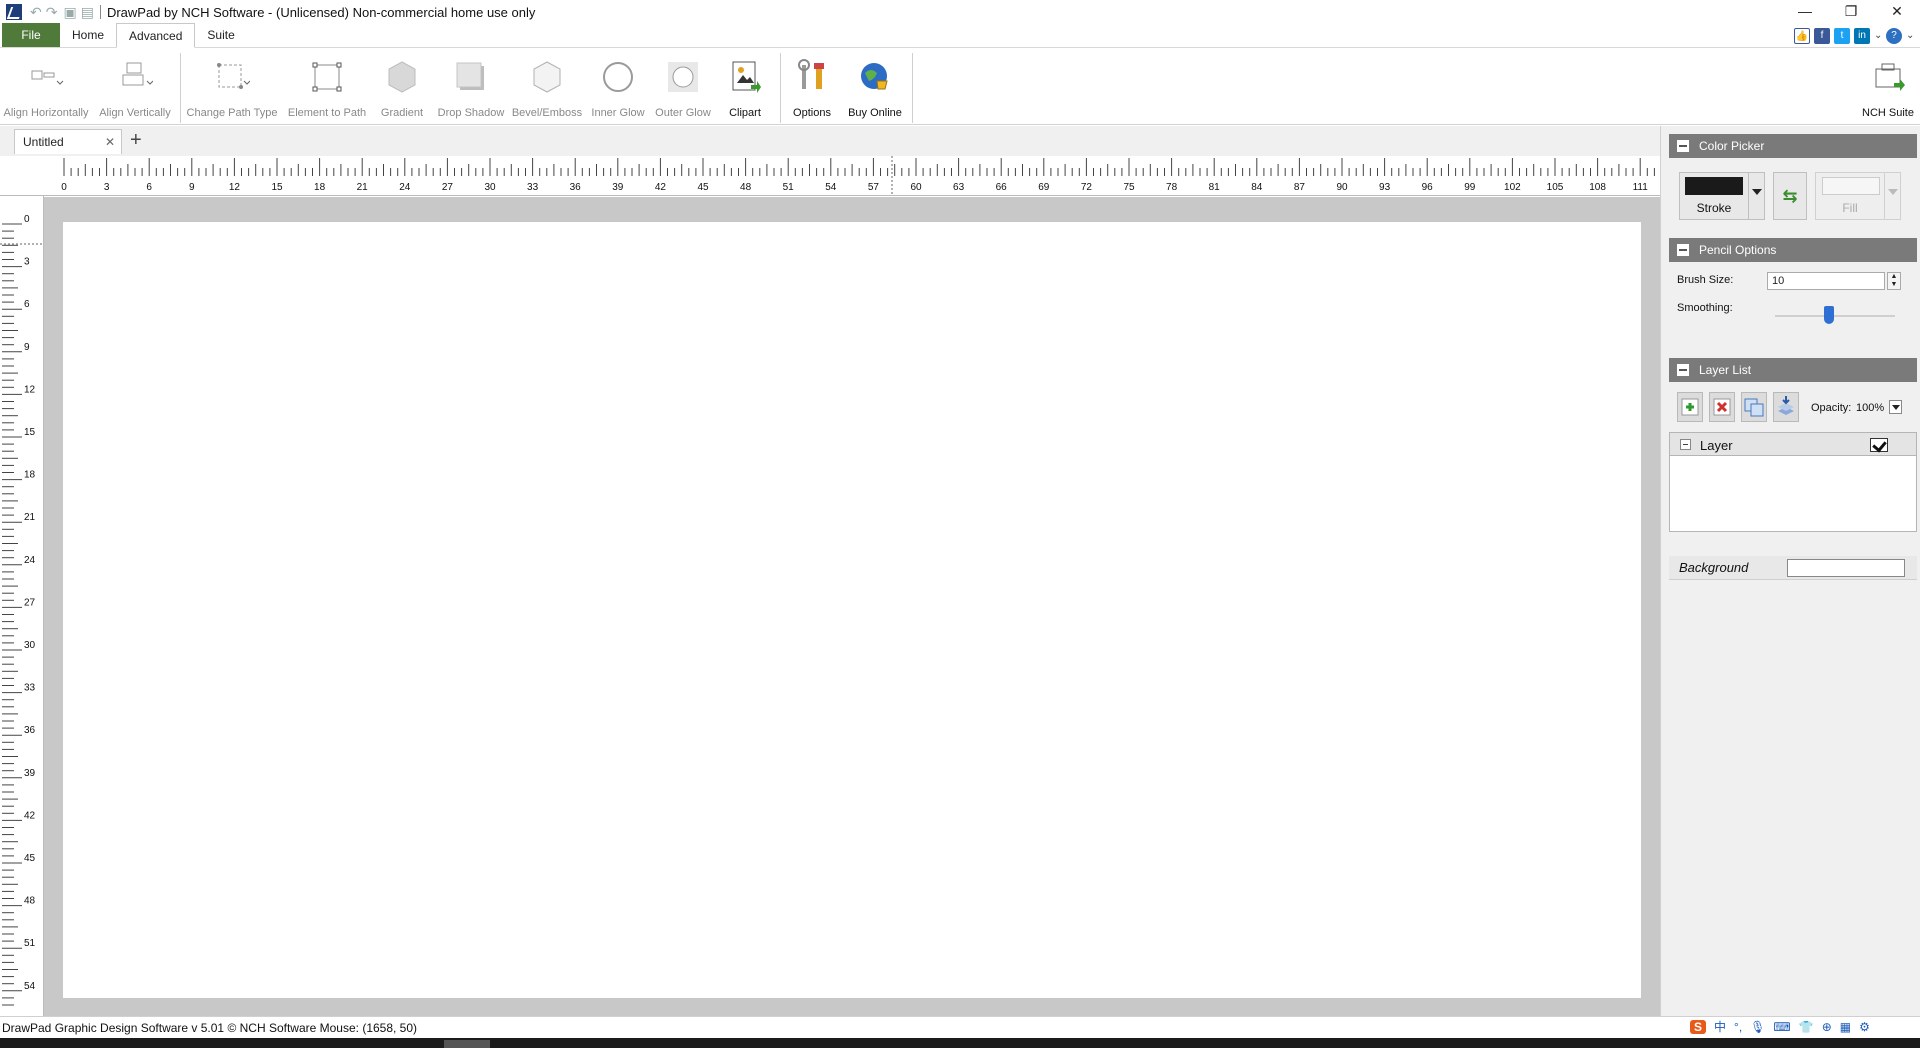 The image size is (1920, 1048). Describe the element at coordinates (1685, 444) in the screenshot. I see `layer-collapse-icon` at that location.